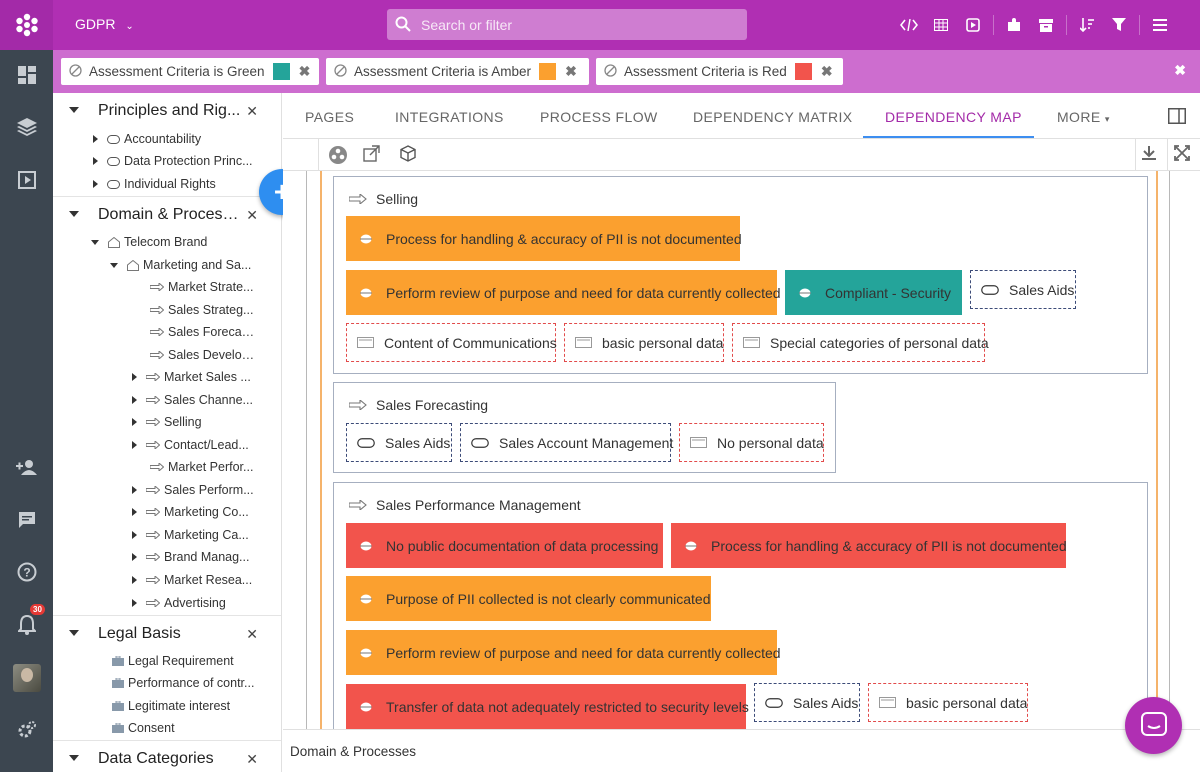  I want to click on tab-dependency-matrix: DEPENDENCY MATRIX, so click(773, 117).